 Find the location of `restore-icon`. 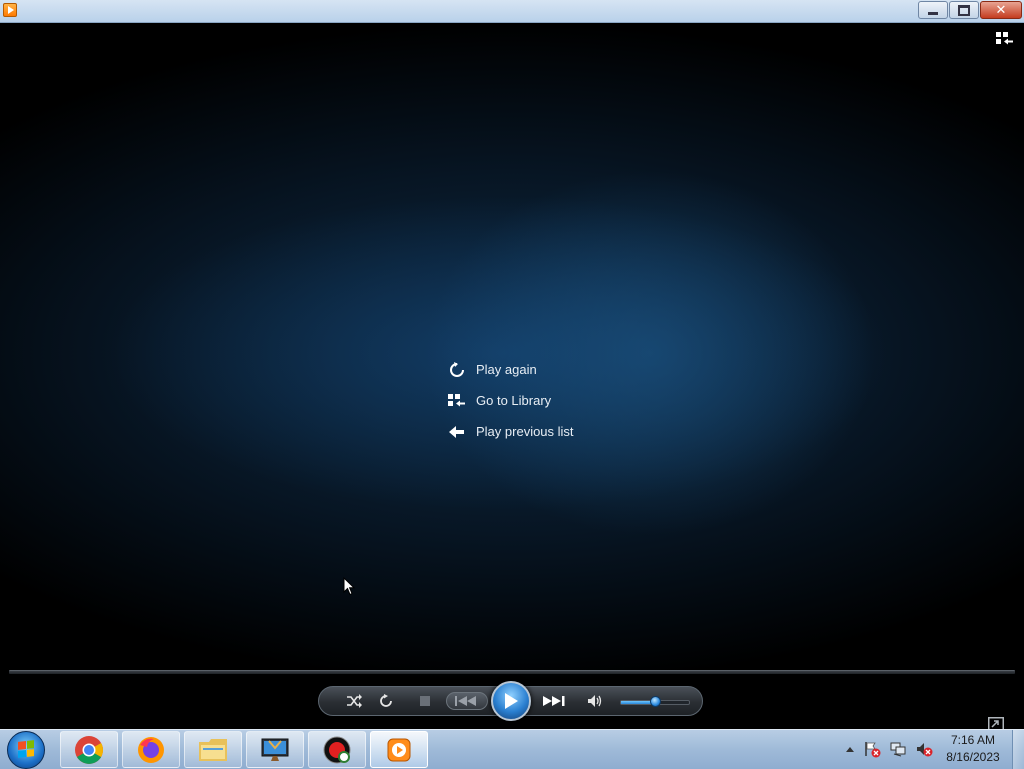

restore-icon is located at coordinates (964, 10).